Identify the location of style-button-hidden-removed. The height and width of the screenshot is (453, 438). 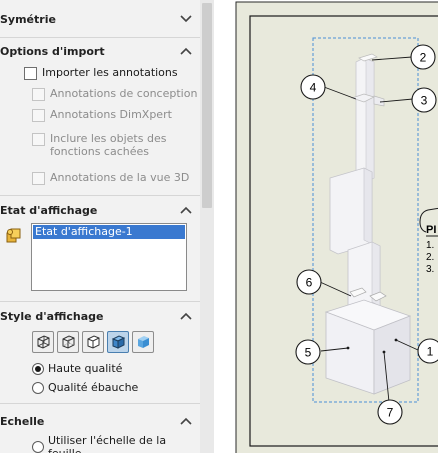
(93, 342).